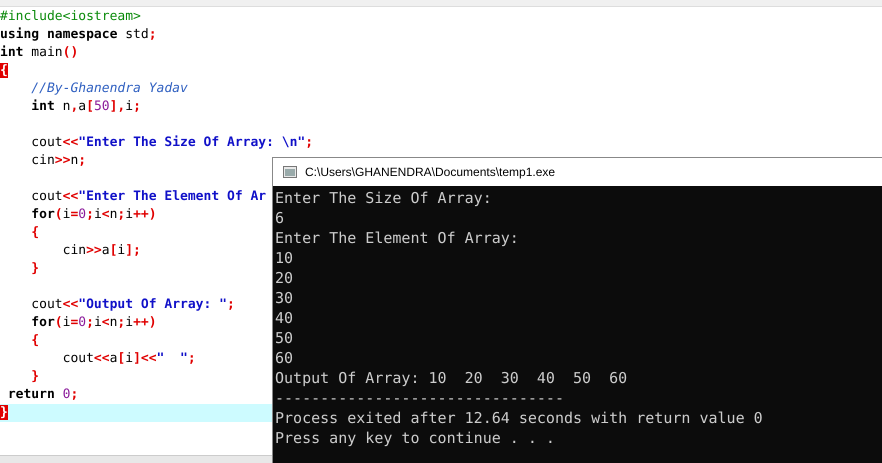  What do you see at coordinates (42, 395) in the screenshot?
I see `code-line: return 0;` at bounding box center [42, 395].